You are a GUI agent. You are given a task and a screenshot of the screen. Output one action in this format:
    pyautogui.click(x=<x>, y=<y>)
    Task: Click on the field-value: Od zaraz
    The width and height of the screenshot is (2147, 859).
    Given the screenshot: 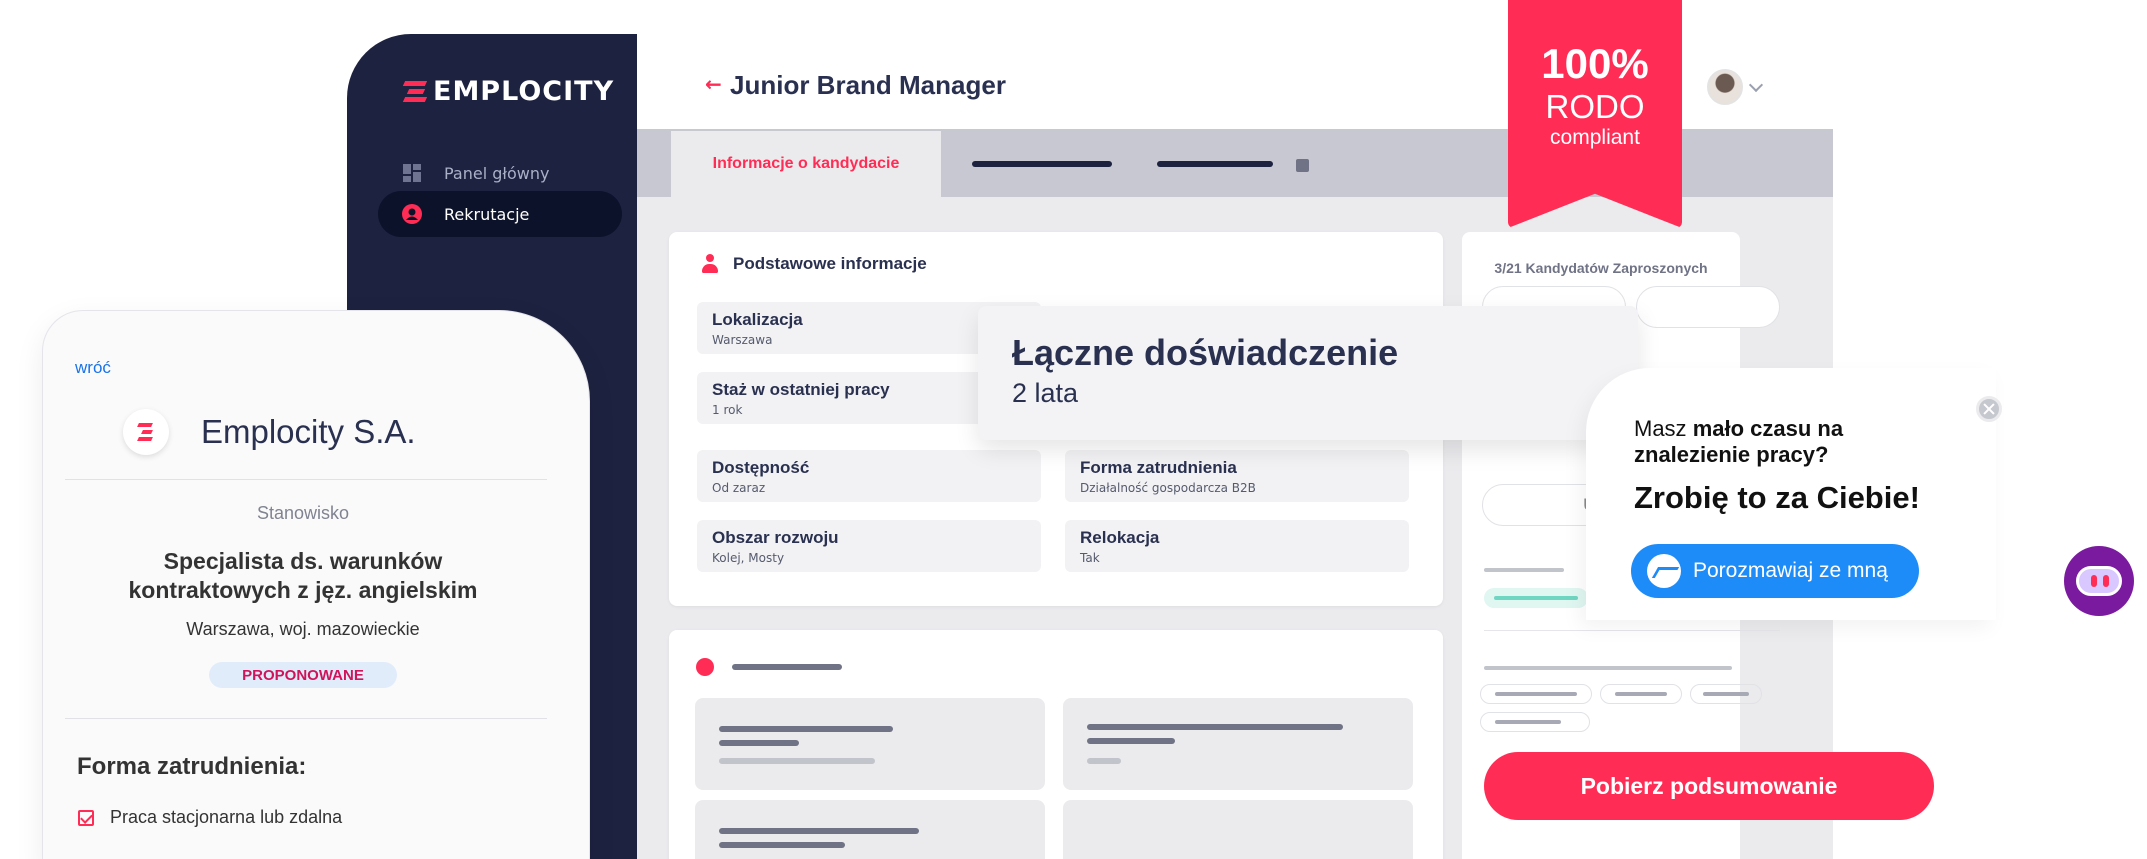 What is the action you would take?
    pyautogui.click(x=739, y=488)
    